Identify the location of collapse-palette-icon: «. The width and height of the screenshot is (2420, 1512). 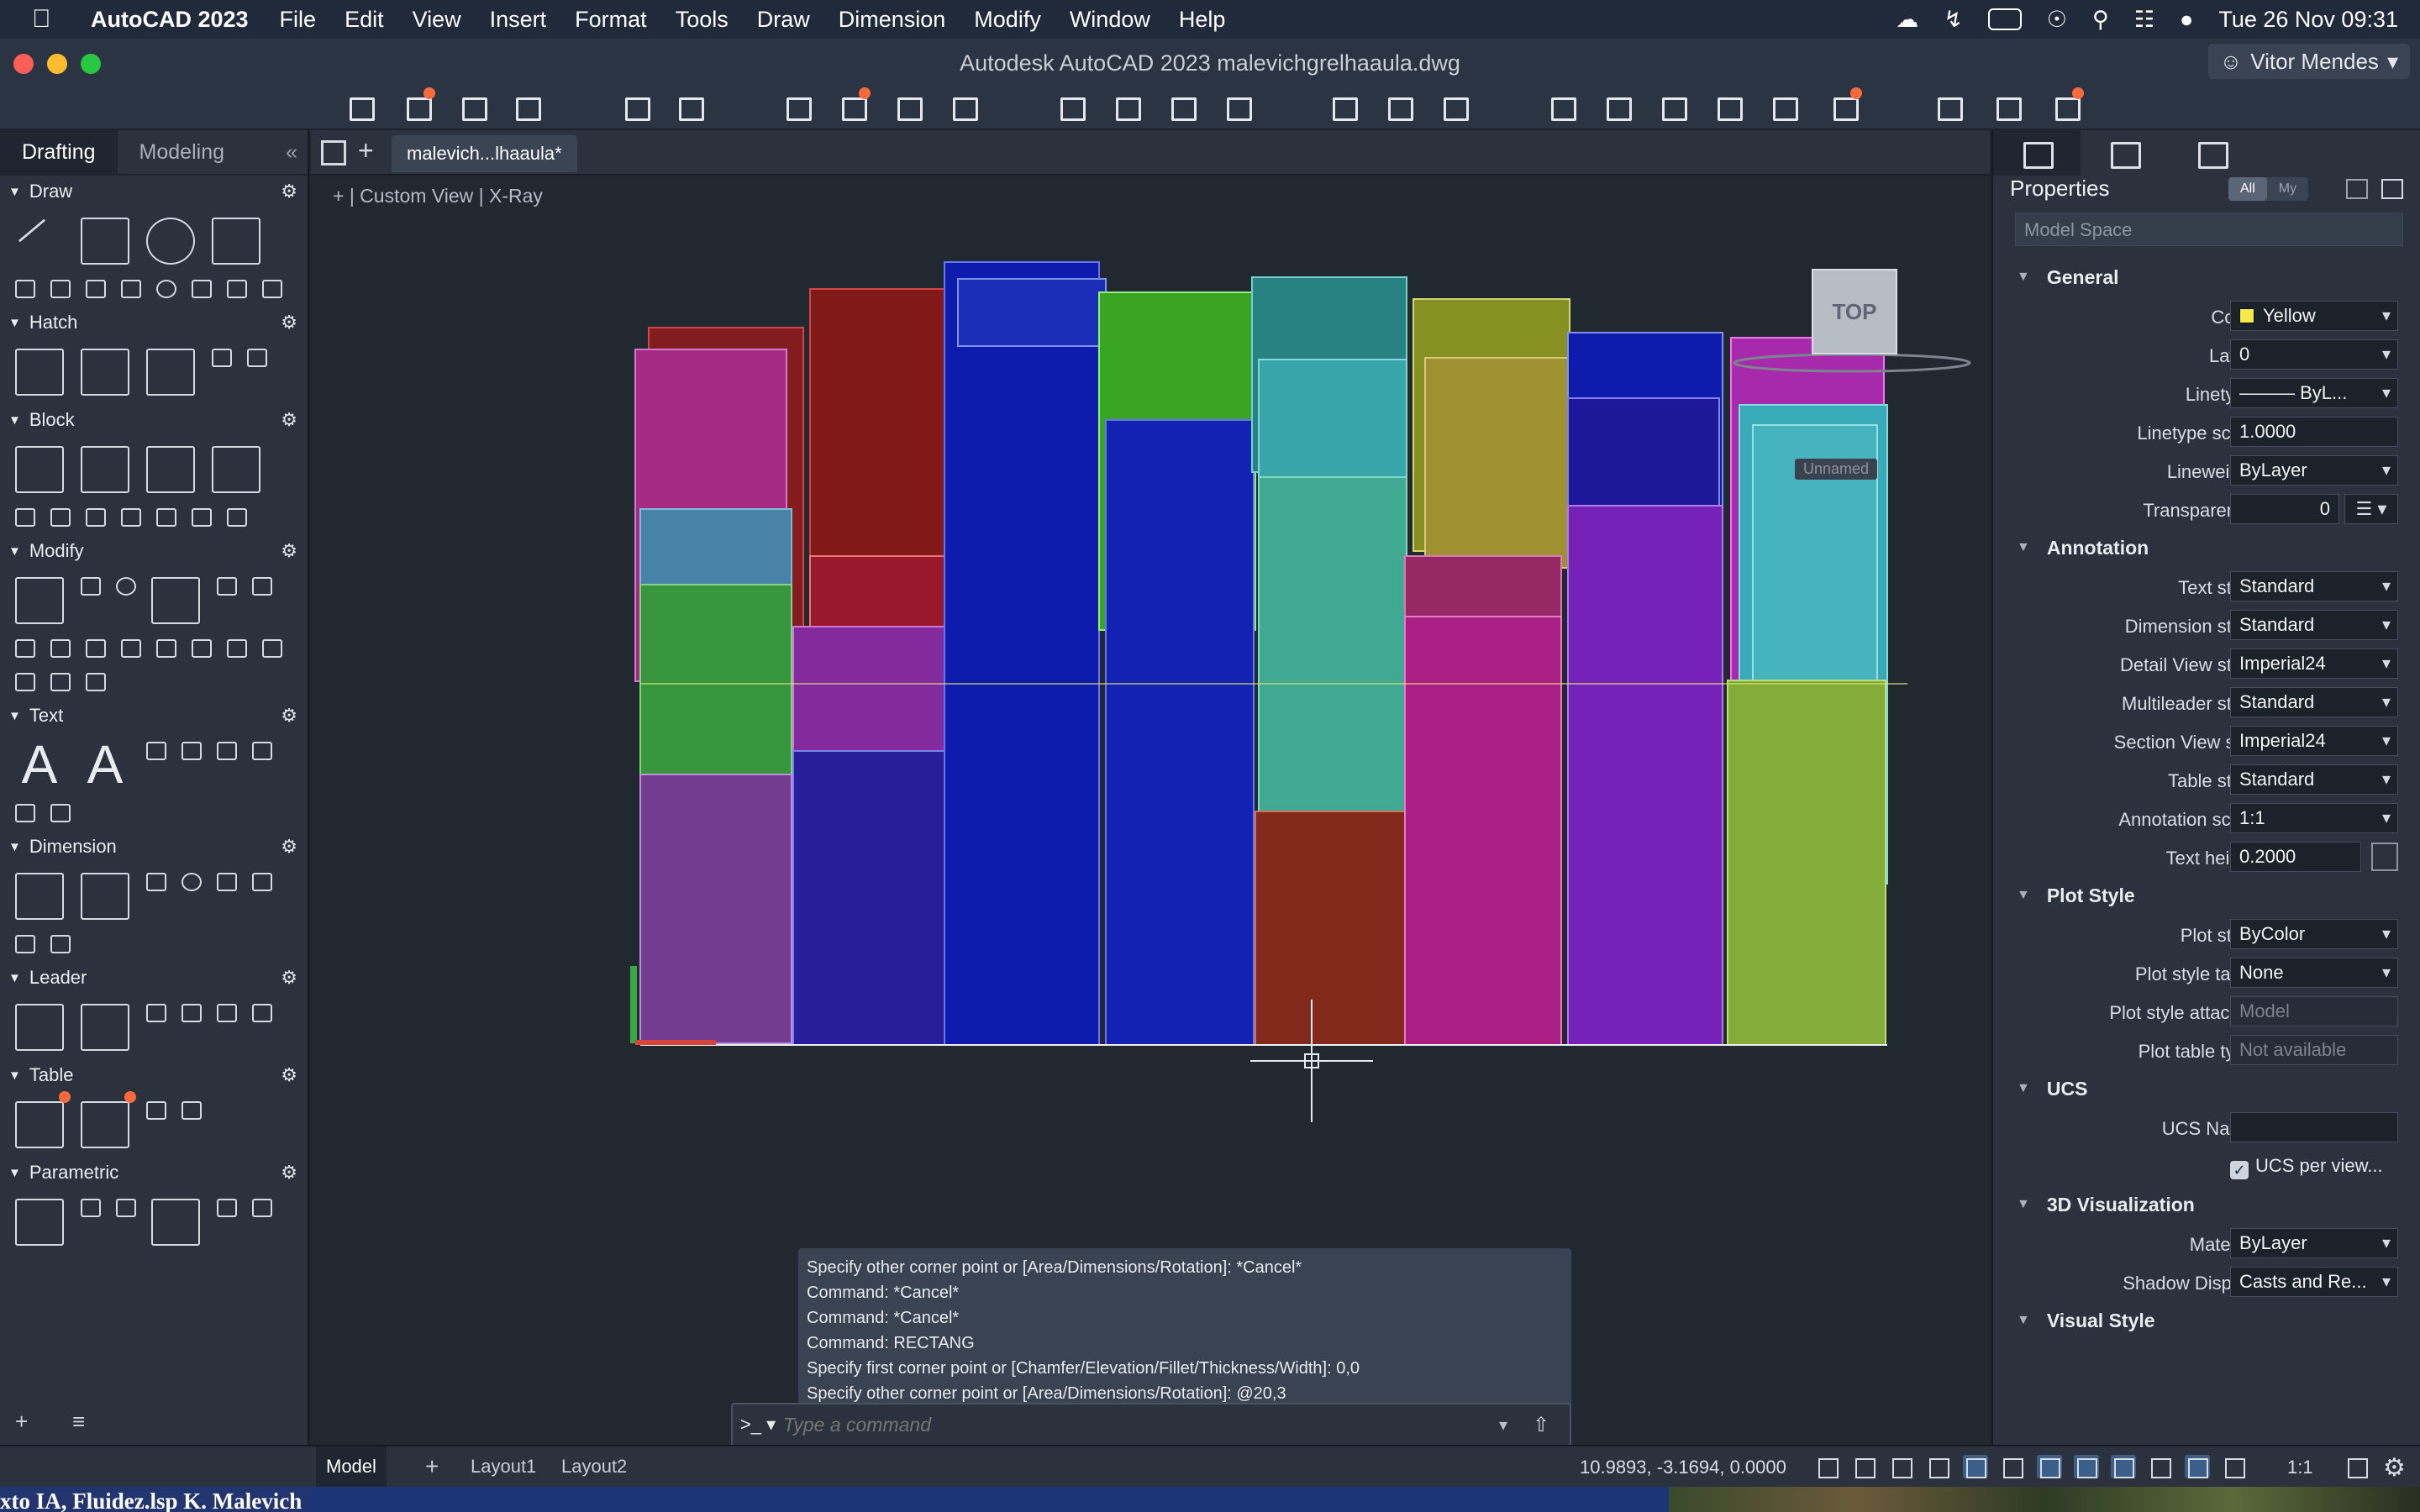
(291, 152).